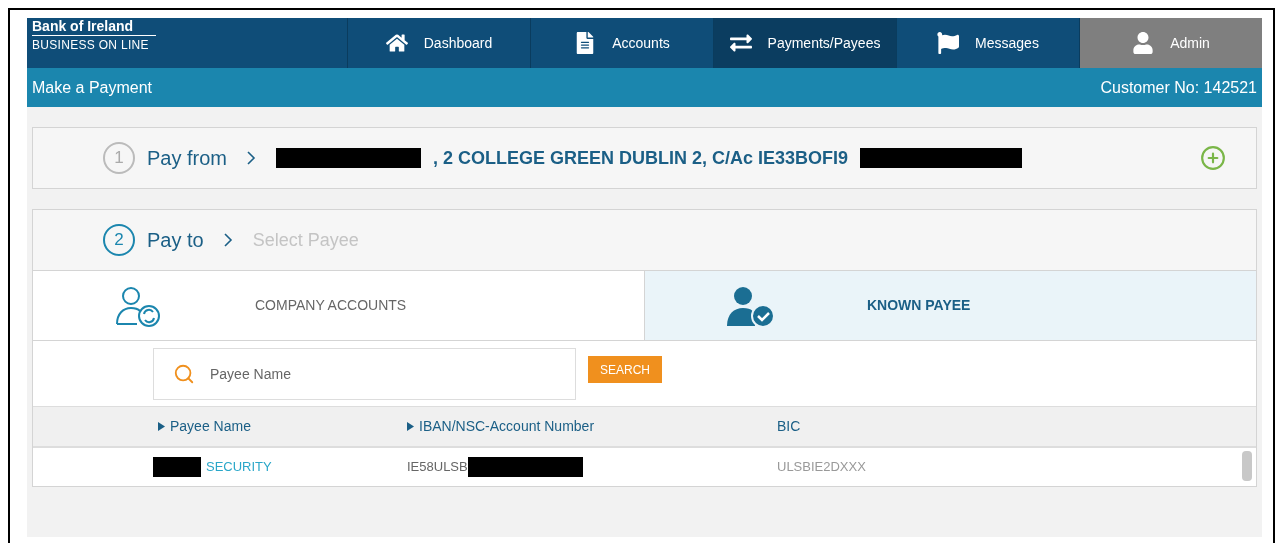  I want to click on column-header: BIC, so click(789, 426).